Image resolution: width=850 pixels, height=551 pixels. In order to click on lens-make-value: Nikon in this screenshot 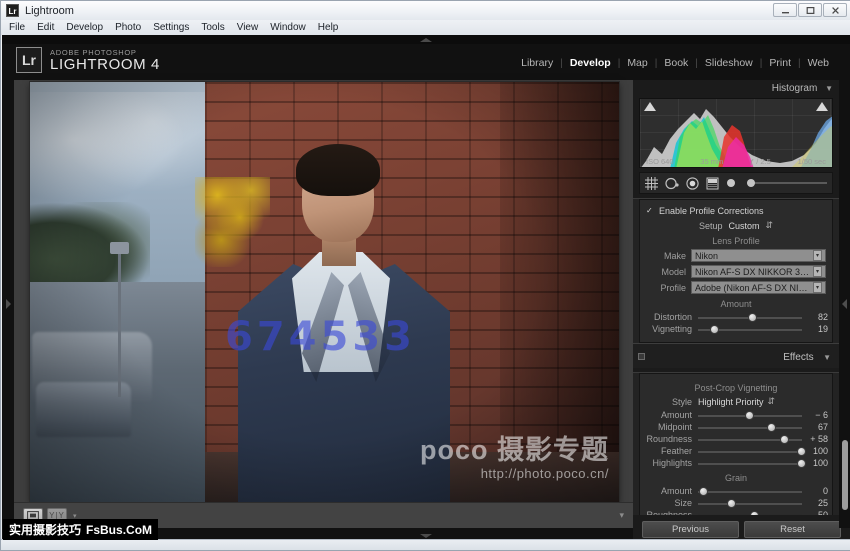, I will do `click(707, 255)`.